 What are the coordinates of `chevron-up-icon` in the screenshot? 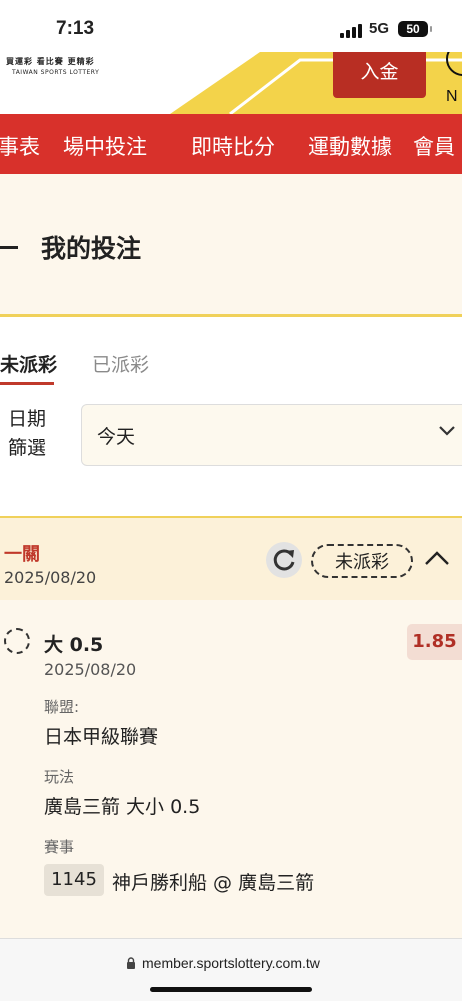 It's located at (437, 558).